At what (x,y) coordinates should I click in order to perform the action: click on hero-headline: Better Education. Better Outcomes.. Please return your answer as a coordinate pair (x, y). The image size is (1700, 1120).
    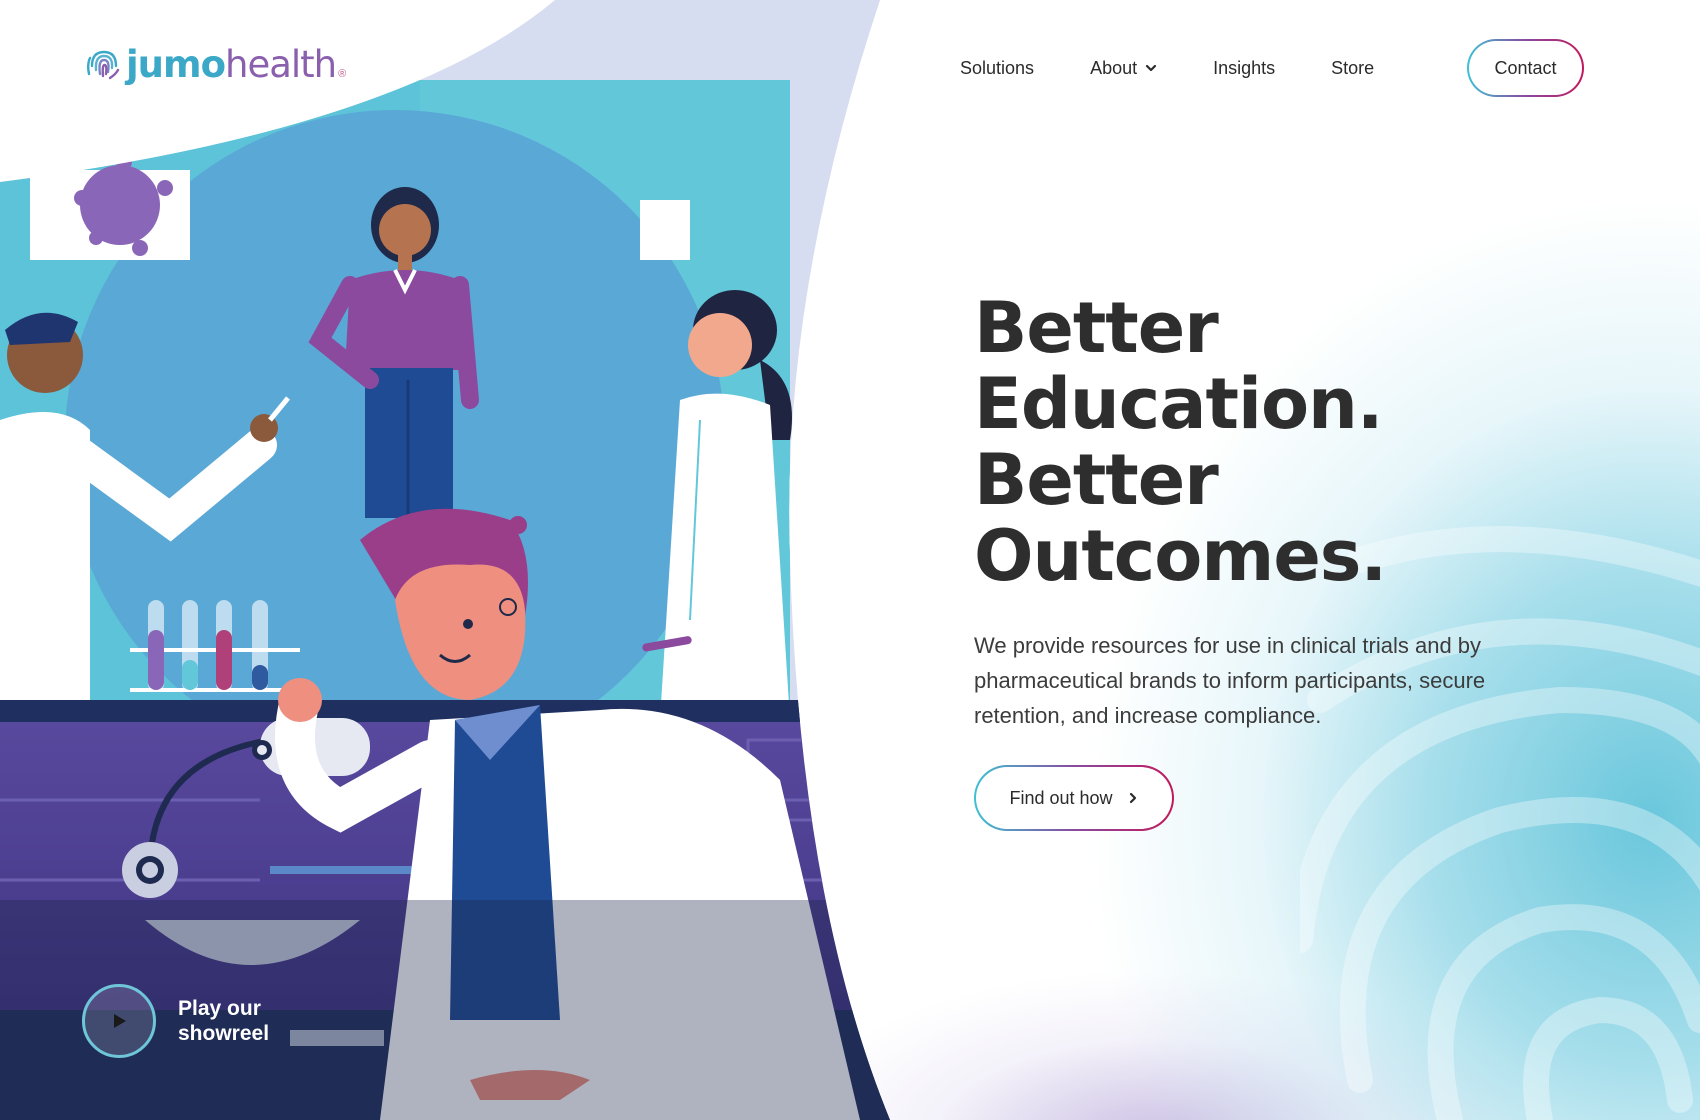
    Looking at the image, I should click on (1180, 442).